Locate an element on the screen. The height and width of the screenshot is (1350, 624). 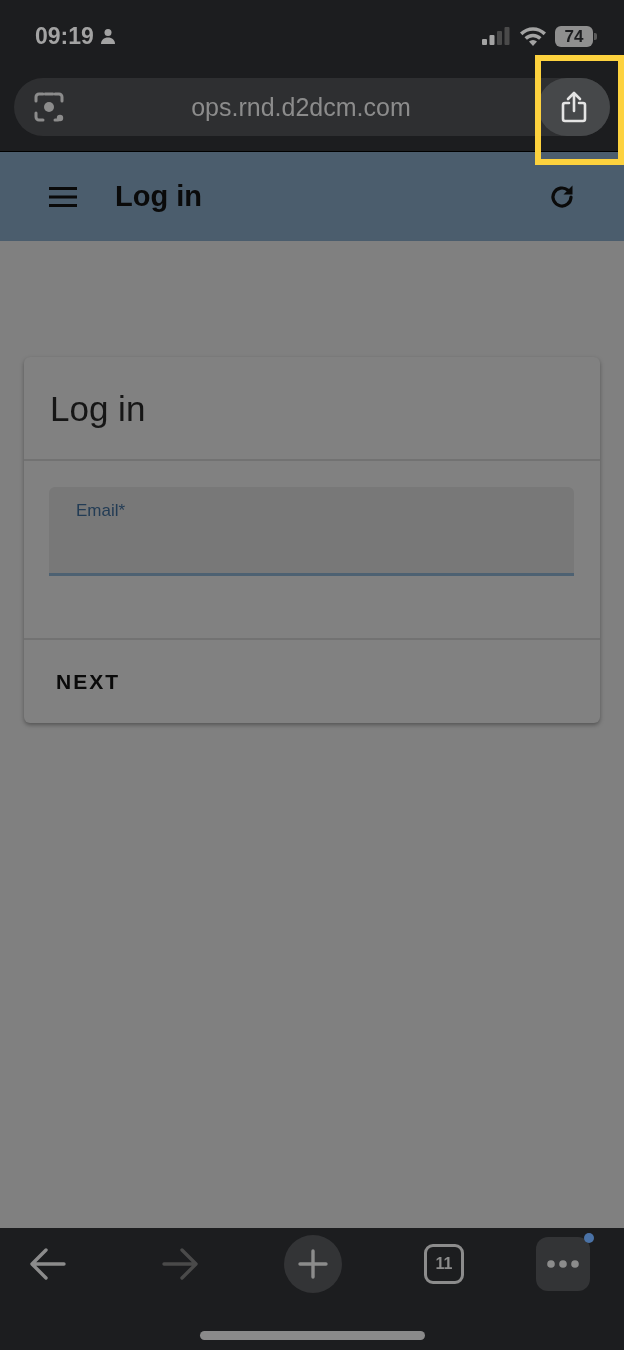
more-icon is located at coordinates (563, 1264).